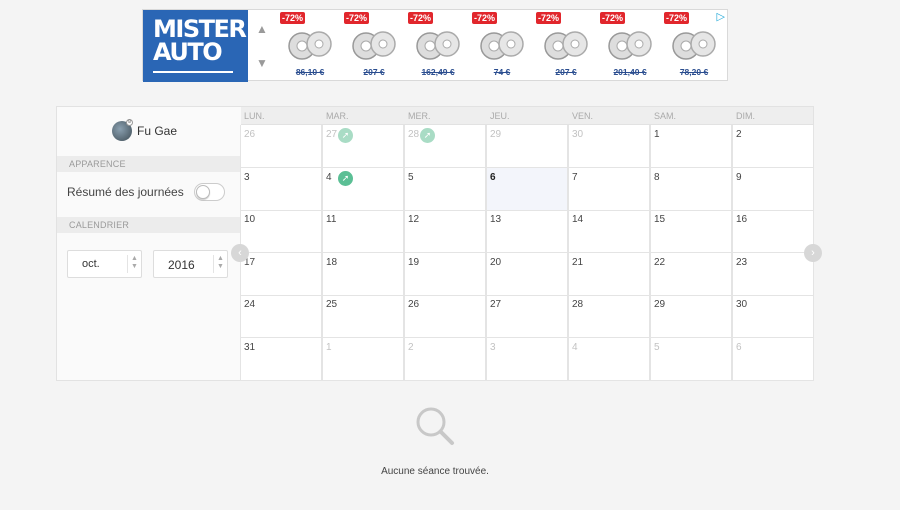  What do you see at coordinates (773, 274) in the screenshot?
I see `day-cell: 23` at bounding box center [773, 274].